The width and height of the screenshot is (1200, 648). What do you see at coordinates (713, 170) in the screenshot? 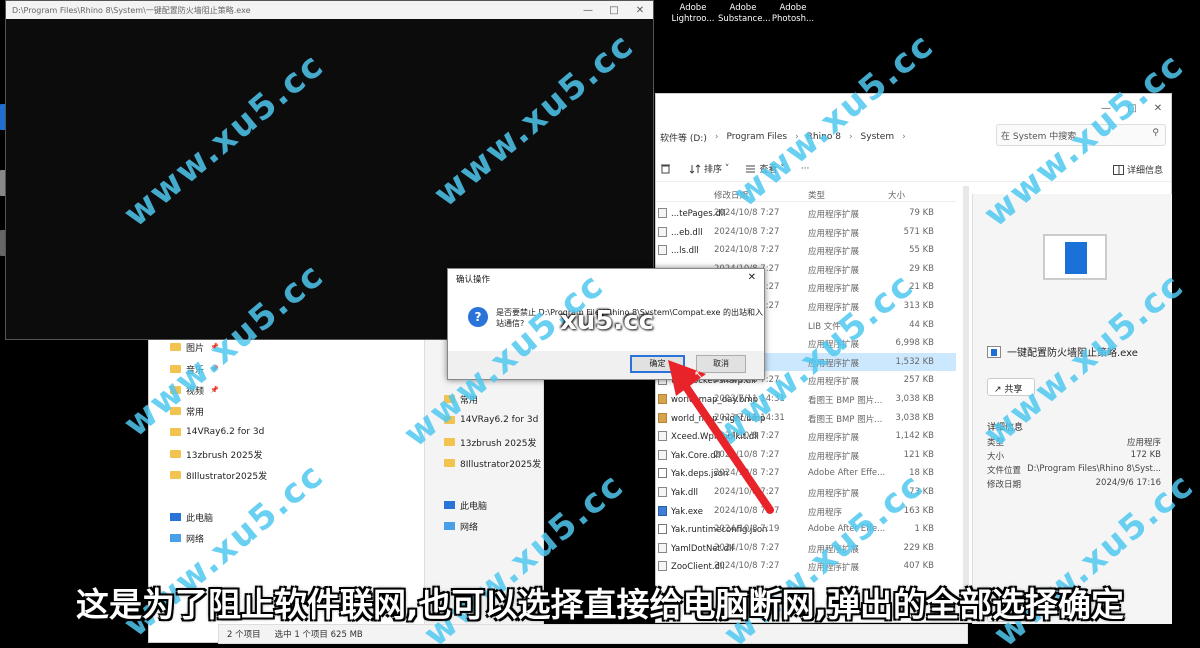
I see `sort-label: 排序` at bounding box center [713, 170].